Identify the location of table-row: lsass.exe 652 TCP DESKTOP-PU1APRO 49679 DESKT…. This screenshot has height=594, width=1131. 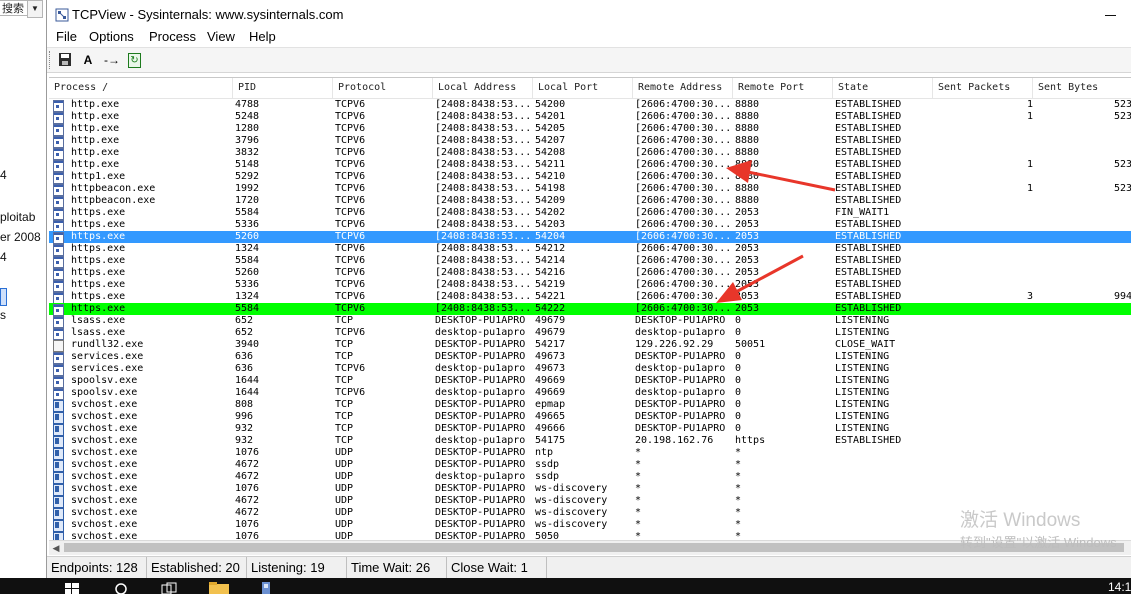
(590, 321).